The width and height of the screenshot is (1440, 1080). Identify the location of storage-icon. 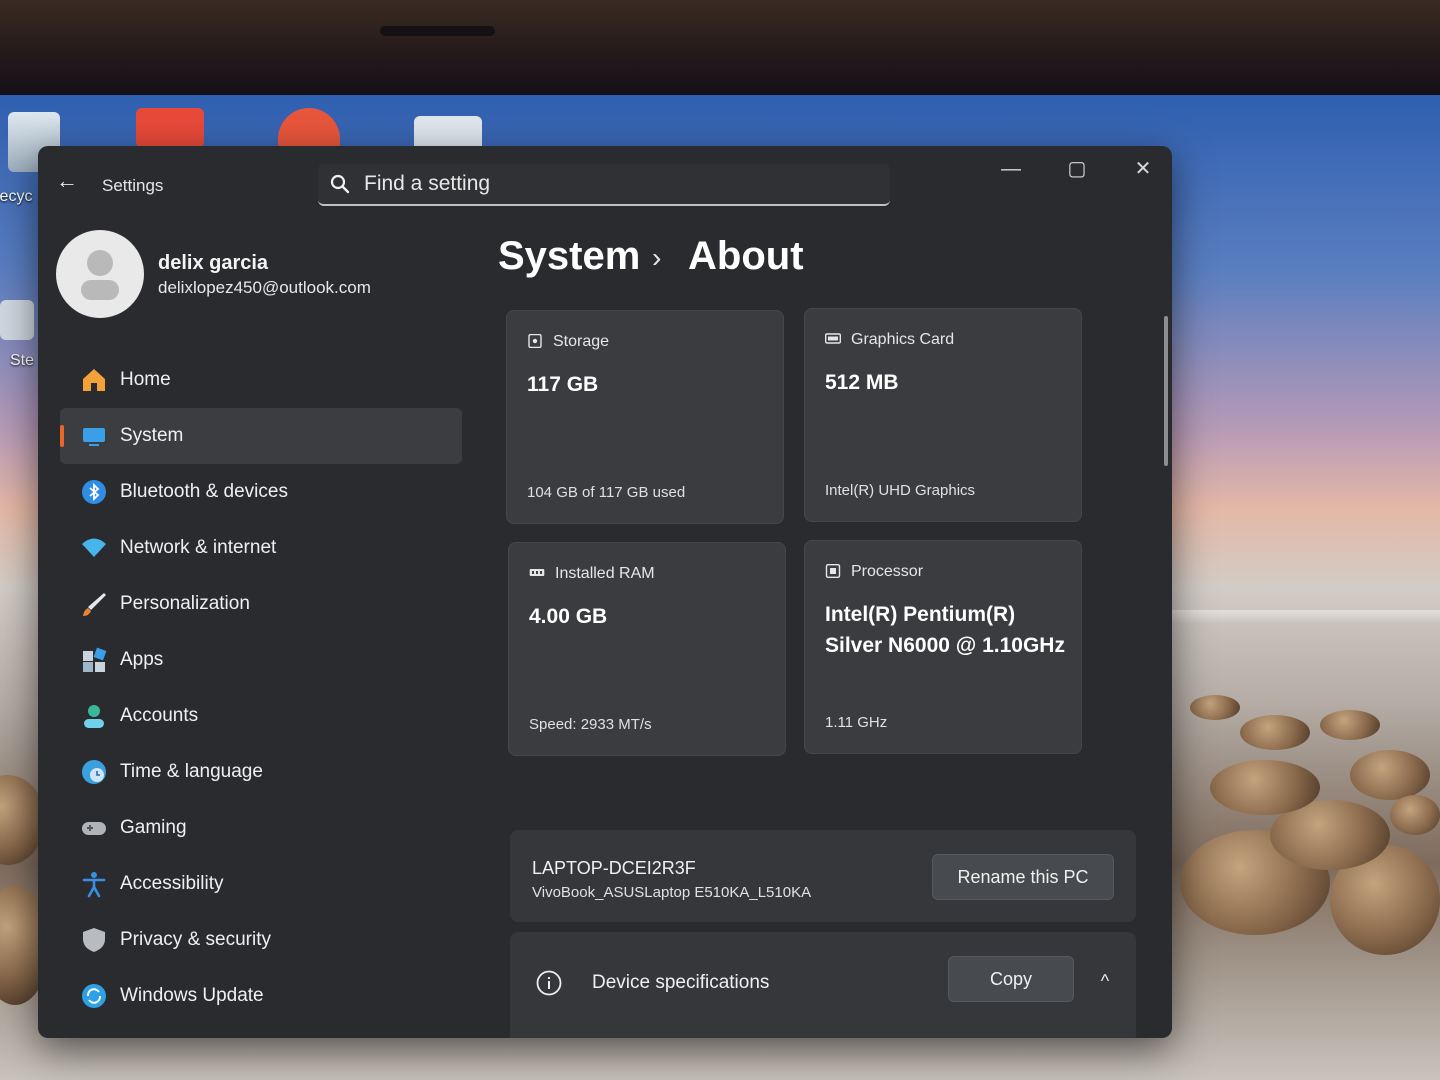
(535, 341).